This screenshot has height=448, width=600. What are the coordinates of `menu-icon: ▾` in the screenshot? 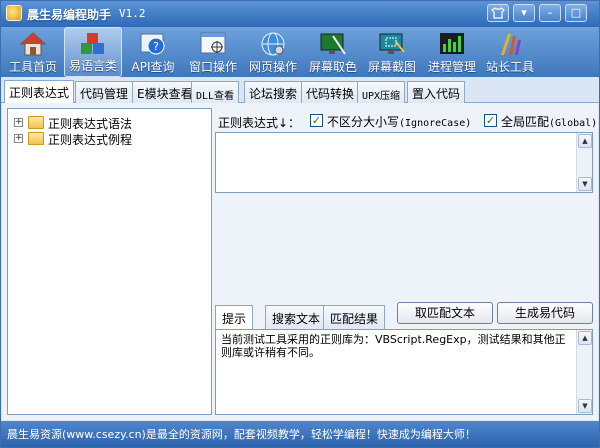 It's located at (524, 12).